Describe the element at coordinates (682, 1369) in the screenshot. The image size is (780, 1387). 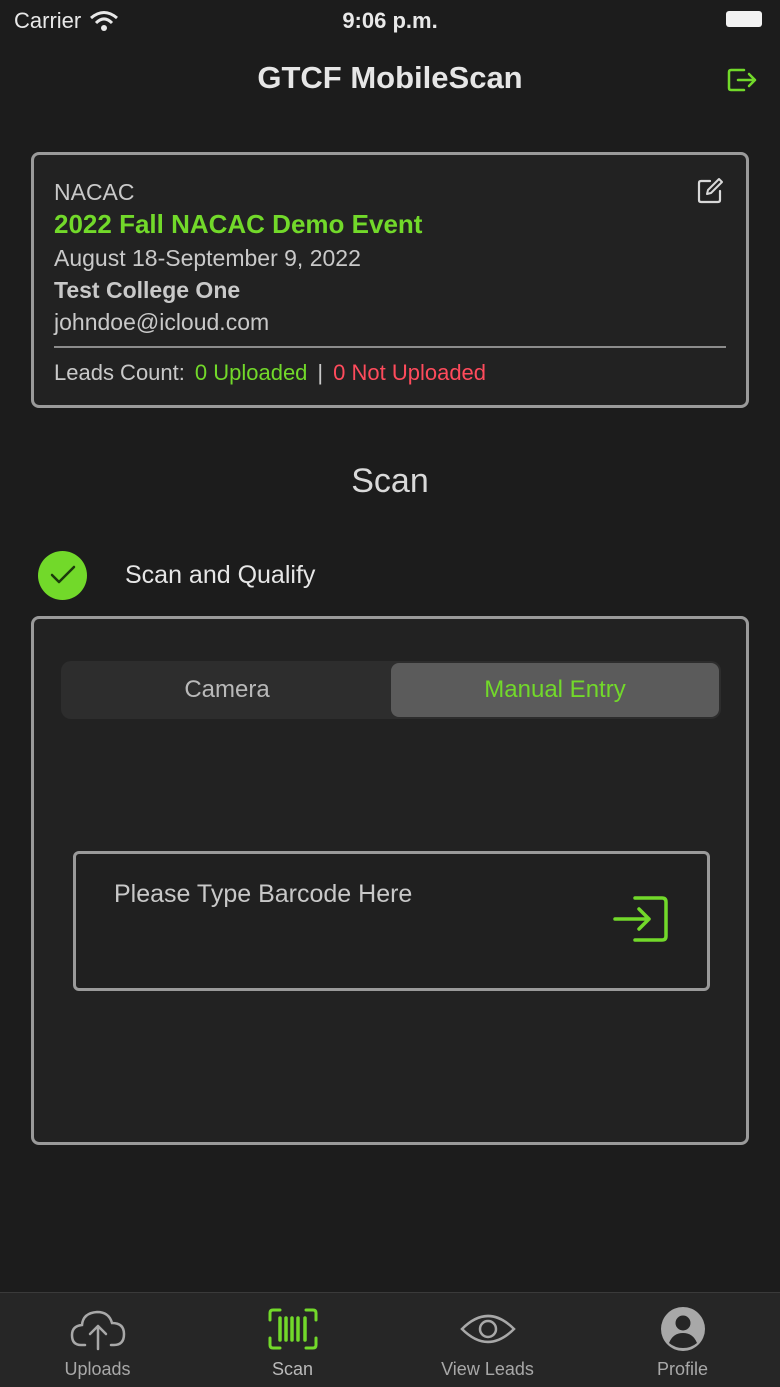
I see `tab-label-profile: Profile` at that location.